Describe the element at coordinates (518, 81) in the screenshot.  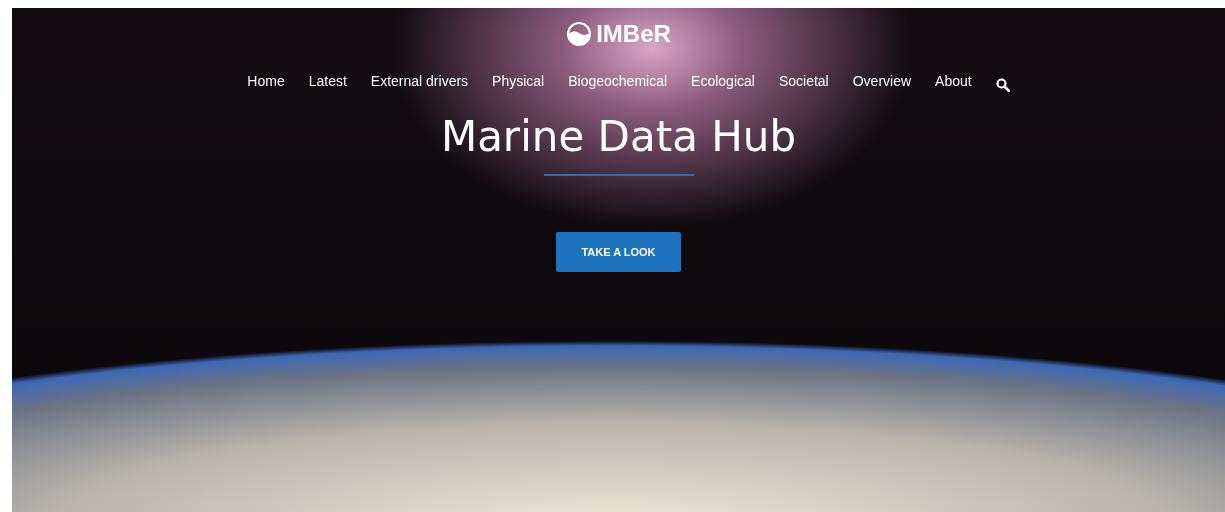
I see `nav-link: Physical` at that location.